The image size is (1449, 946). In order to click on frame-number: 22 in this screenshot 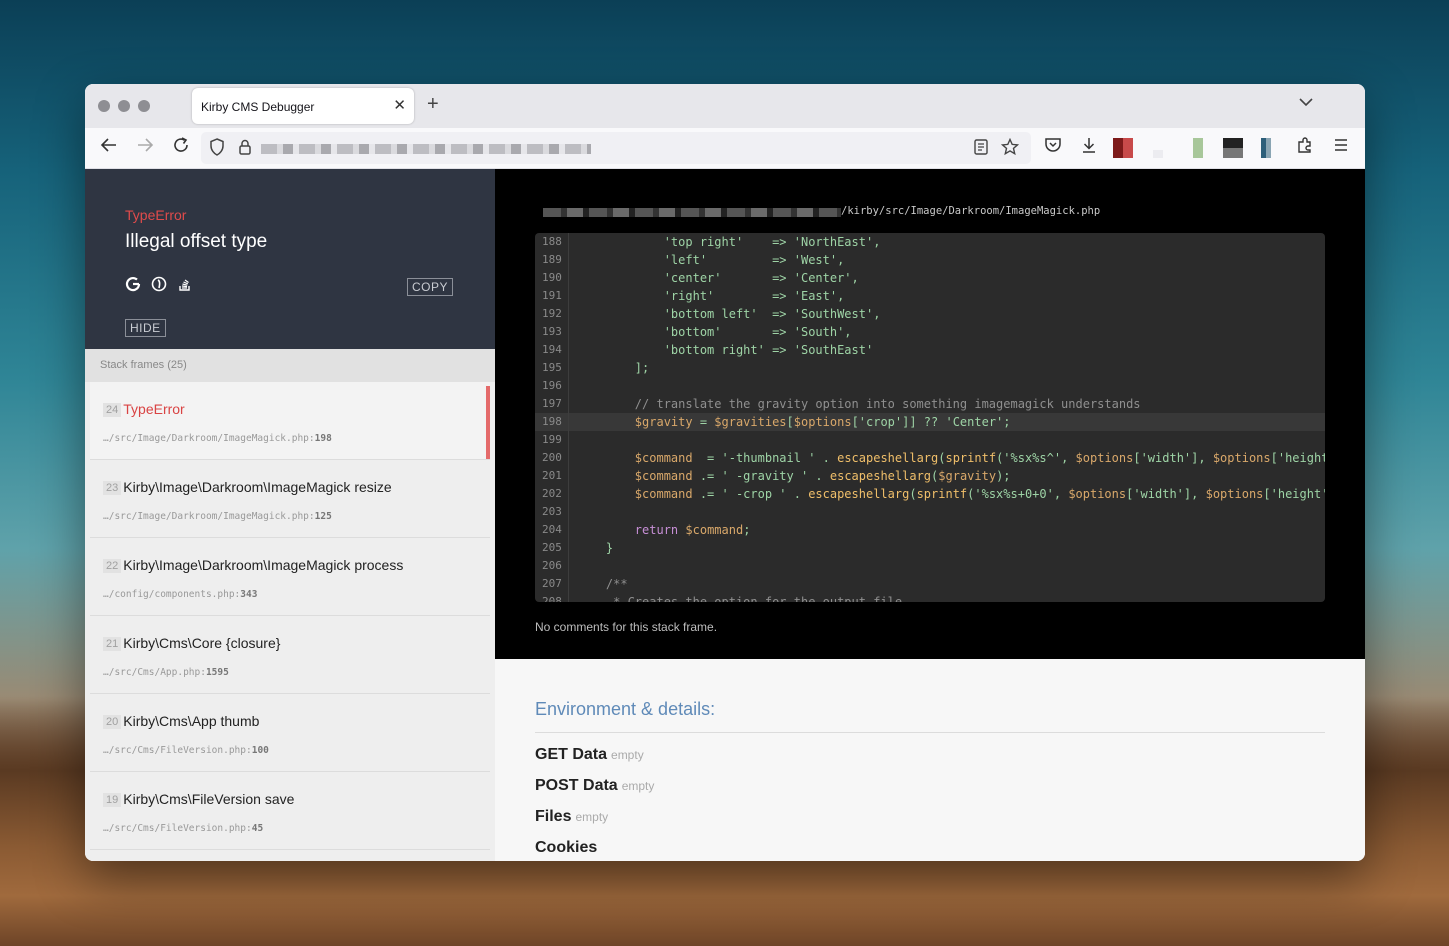, I will do `click(112, 566)`.